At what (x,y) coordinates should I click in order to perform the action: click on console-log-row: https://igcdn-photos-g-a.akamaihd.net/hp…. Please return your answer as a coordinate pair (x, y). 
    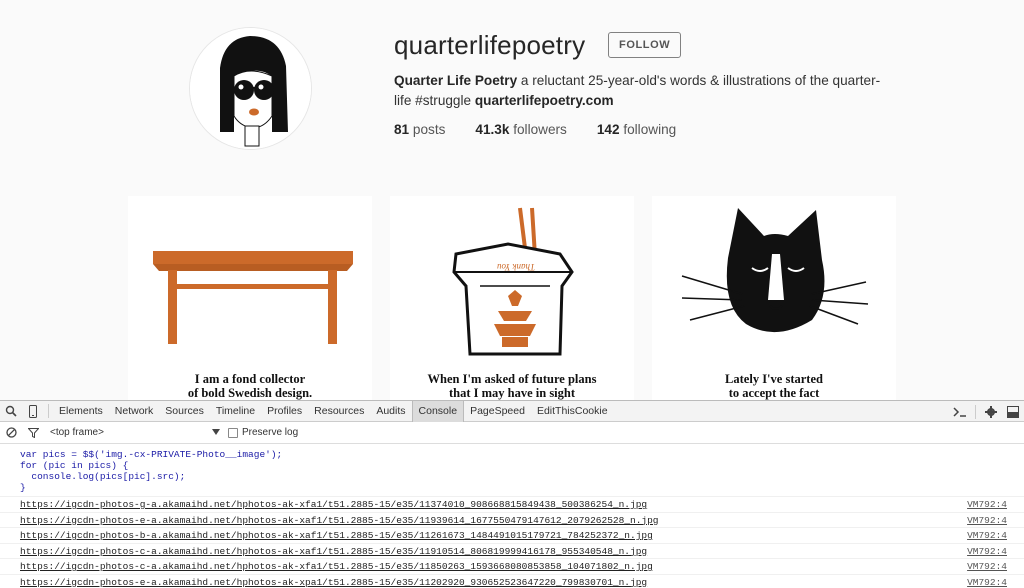
    Looking at the image, I should click on (512, 504).